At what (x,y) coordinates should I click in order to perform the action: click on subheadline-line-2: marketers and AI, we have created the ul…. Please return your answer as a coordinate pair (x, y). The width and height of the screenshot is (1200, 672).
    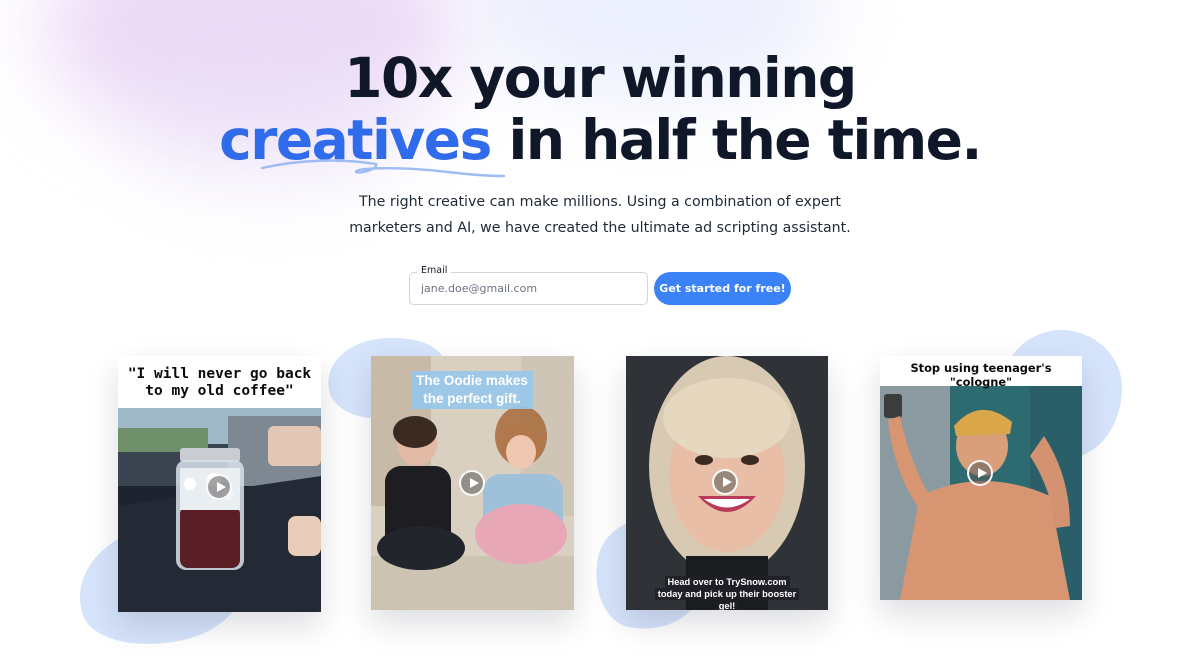
    Looking at the image, I should click on (600, 228).